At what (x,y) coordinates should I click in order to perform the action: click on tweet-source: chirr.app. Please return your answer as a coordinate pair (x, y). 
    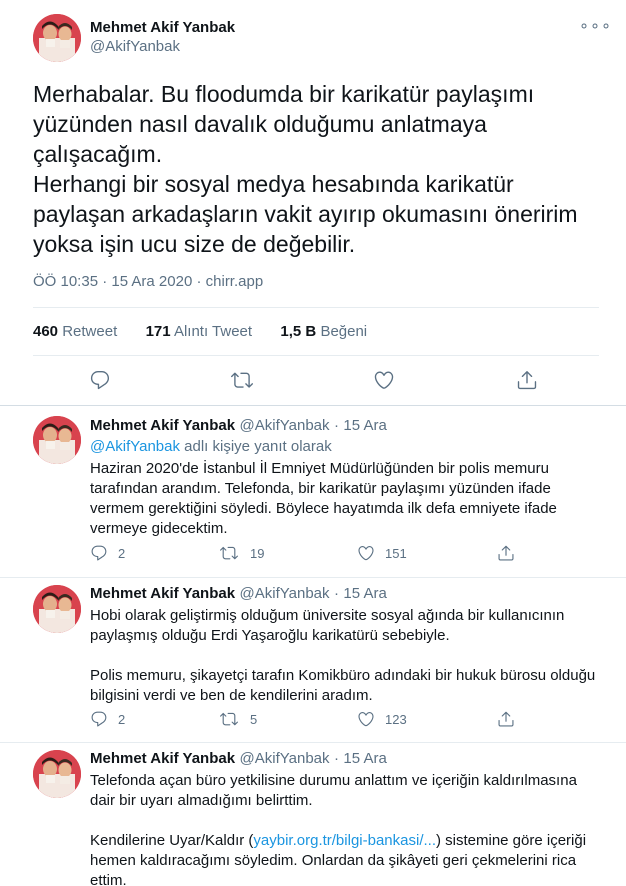
    Looking at the image, I should click on (235, 281).